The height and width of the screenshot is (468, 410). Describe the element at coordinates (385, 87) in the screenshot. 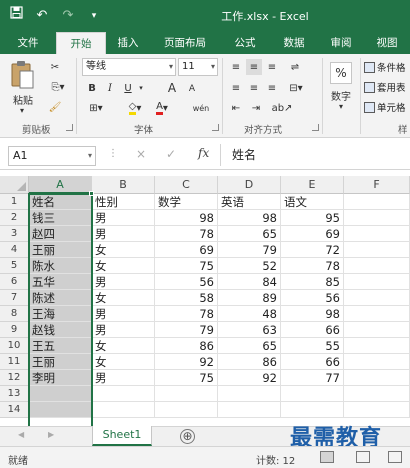

I see `format-as-table-button: 套用表` at that location.